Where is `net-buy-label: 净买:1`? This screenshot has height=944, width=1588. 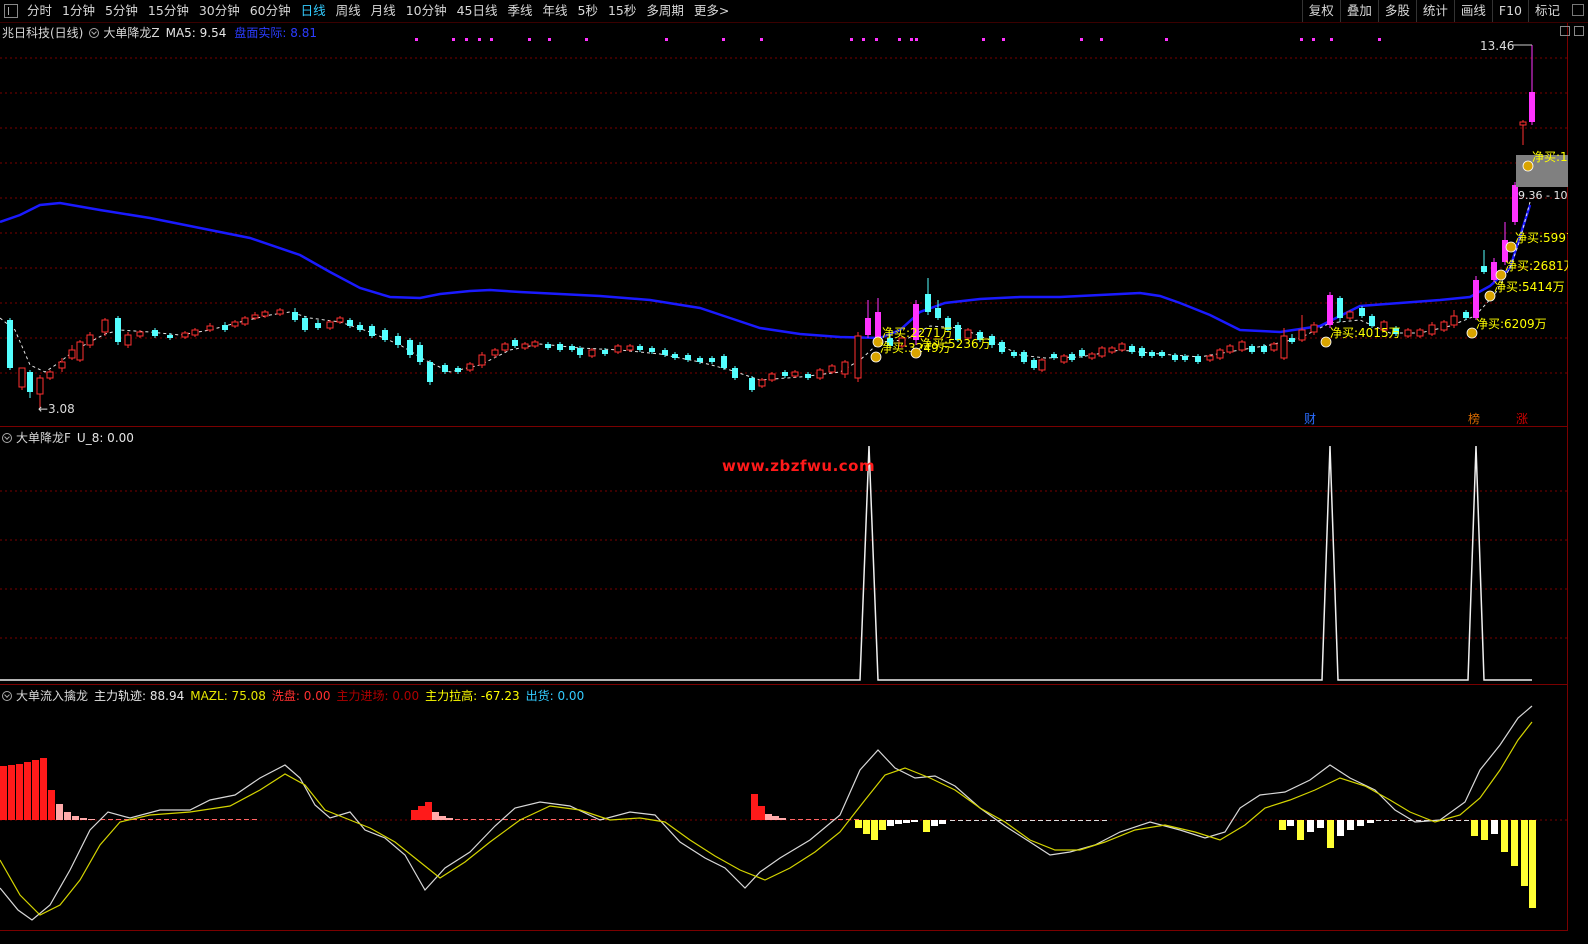
net-buy-label: 净买:1 is located at coordinates (1550, 157).